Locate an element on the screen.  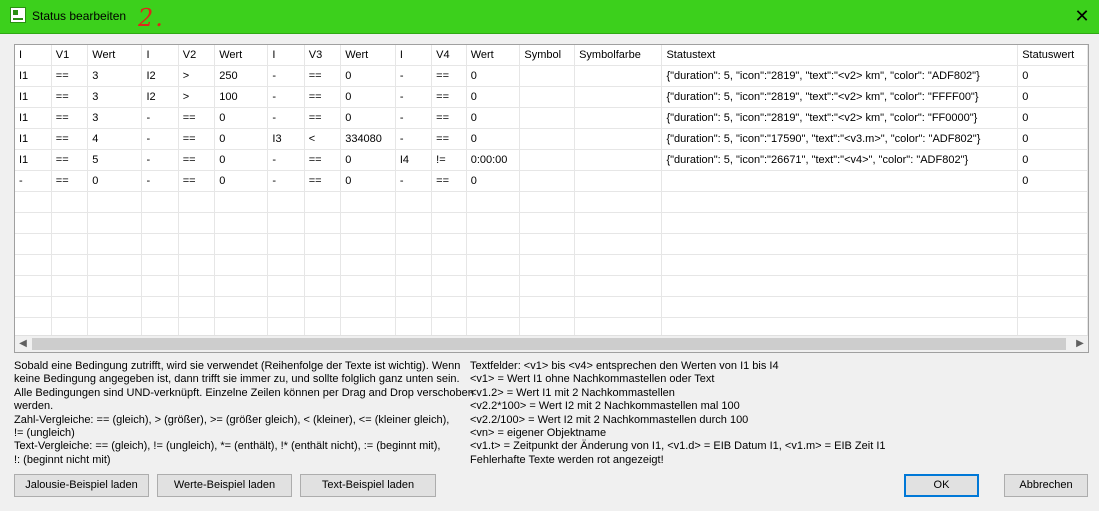
table-cell: 100 is located at coordinates (241, 97).